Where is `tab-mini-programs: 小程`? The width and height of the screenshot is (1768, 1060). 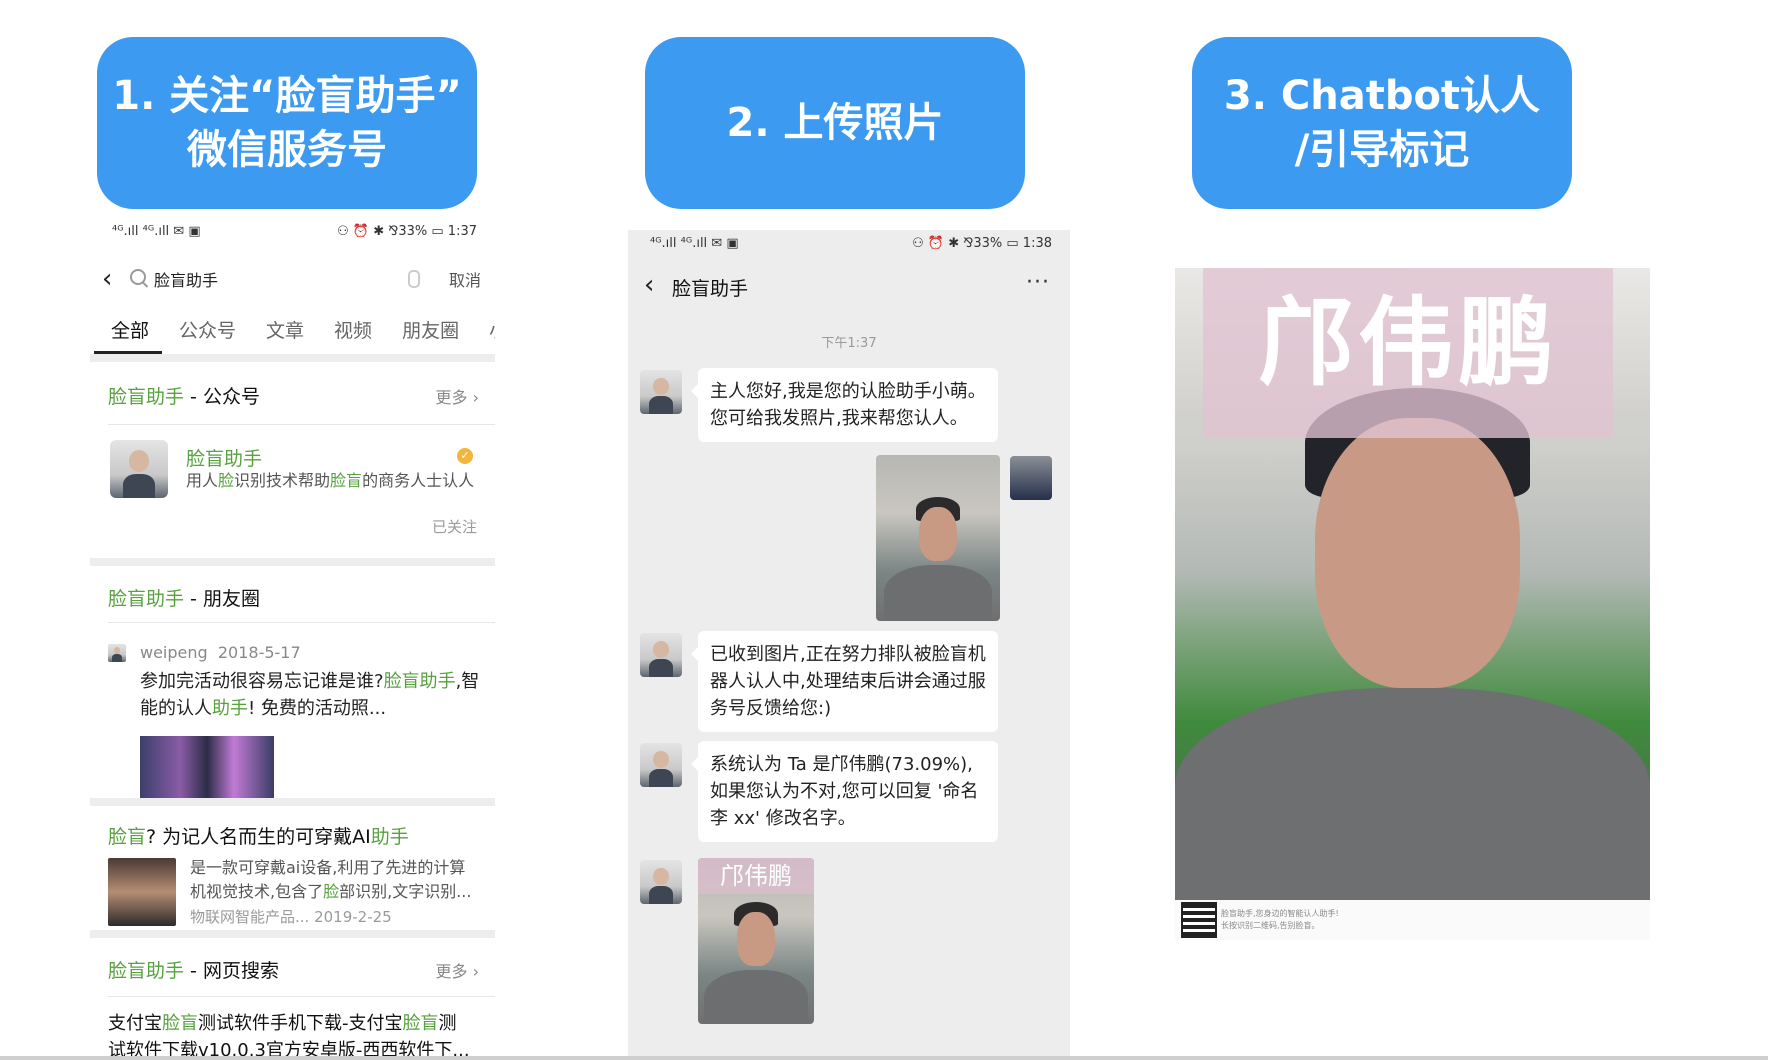 tab-mini-programs: 小程 is located at coordinates (483, 329).